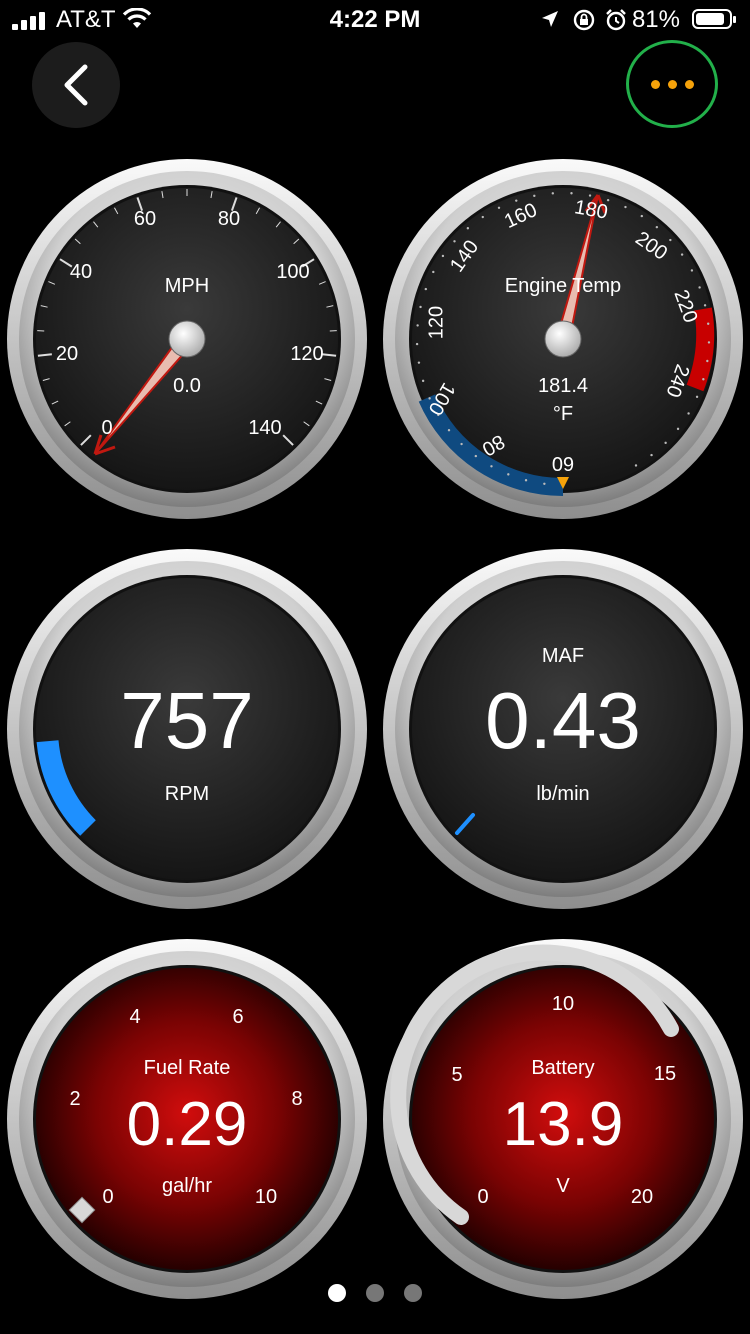 The width and height of the screenshot is (750, 1334). Describe the element at coordinates (655, 84) in the screenshot. I see `more-dots-icon` at that location.